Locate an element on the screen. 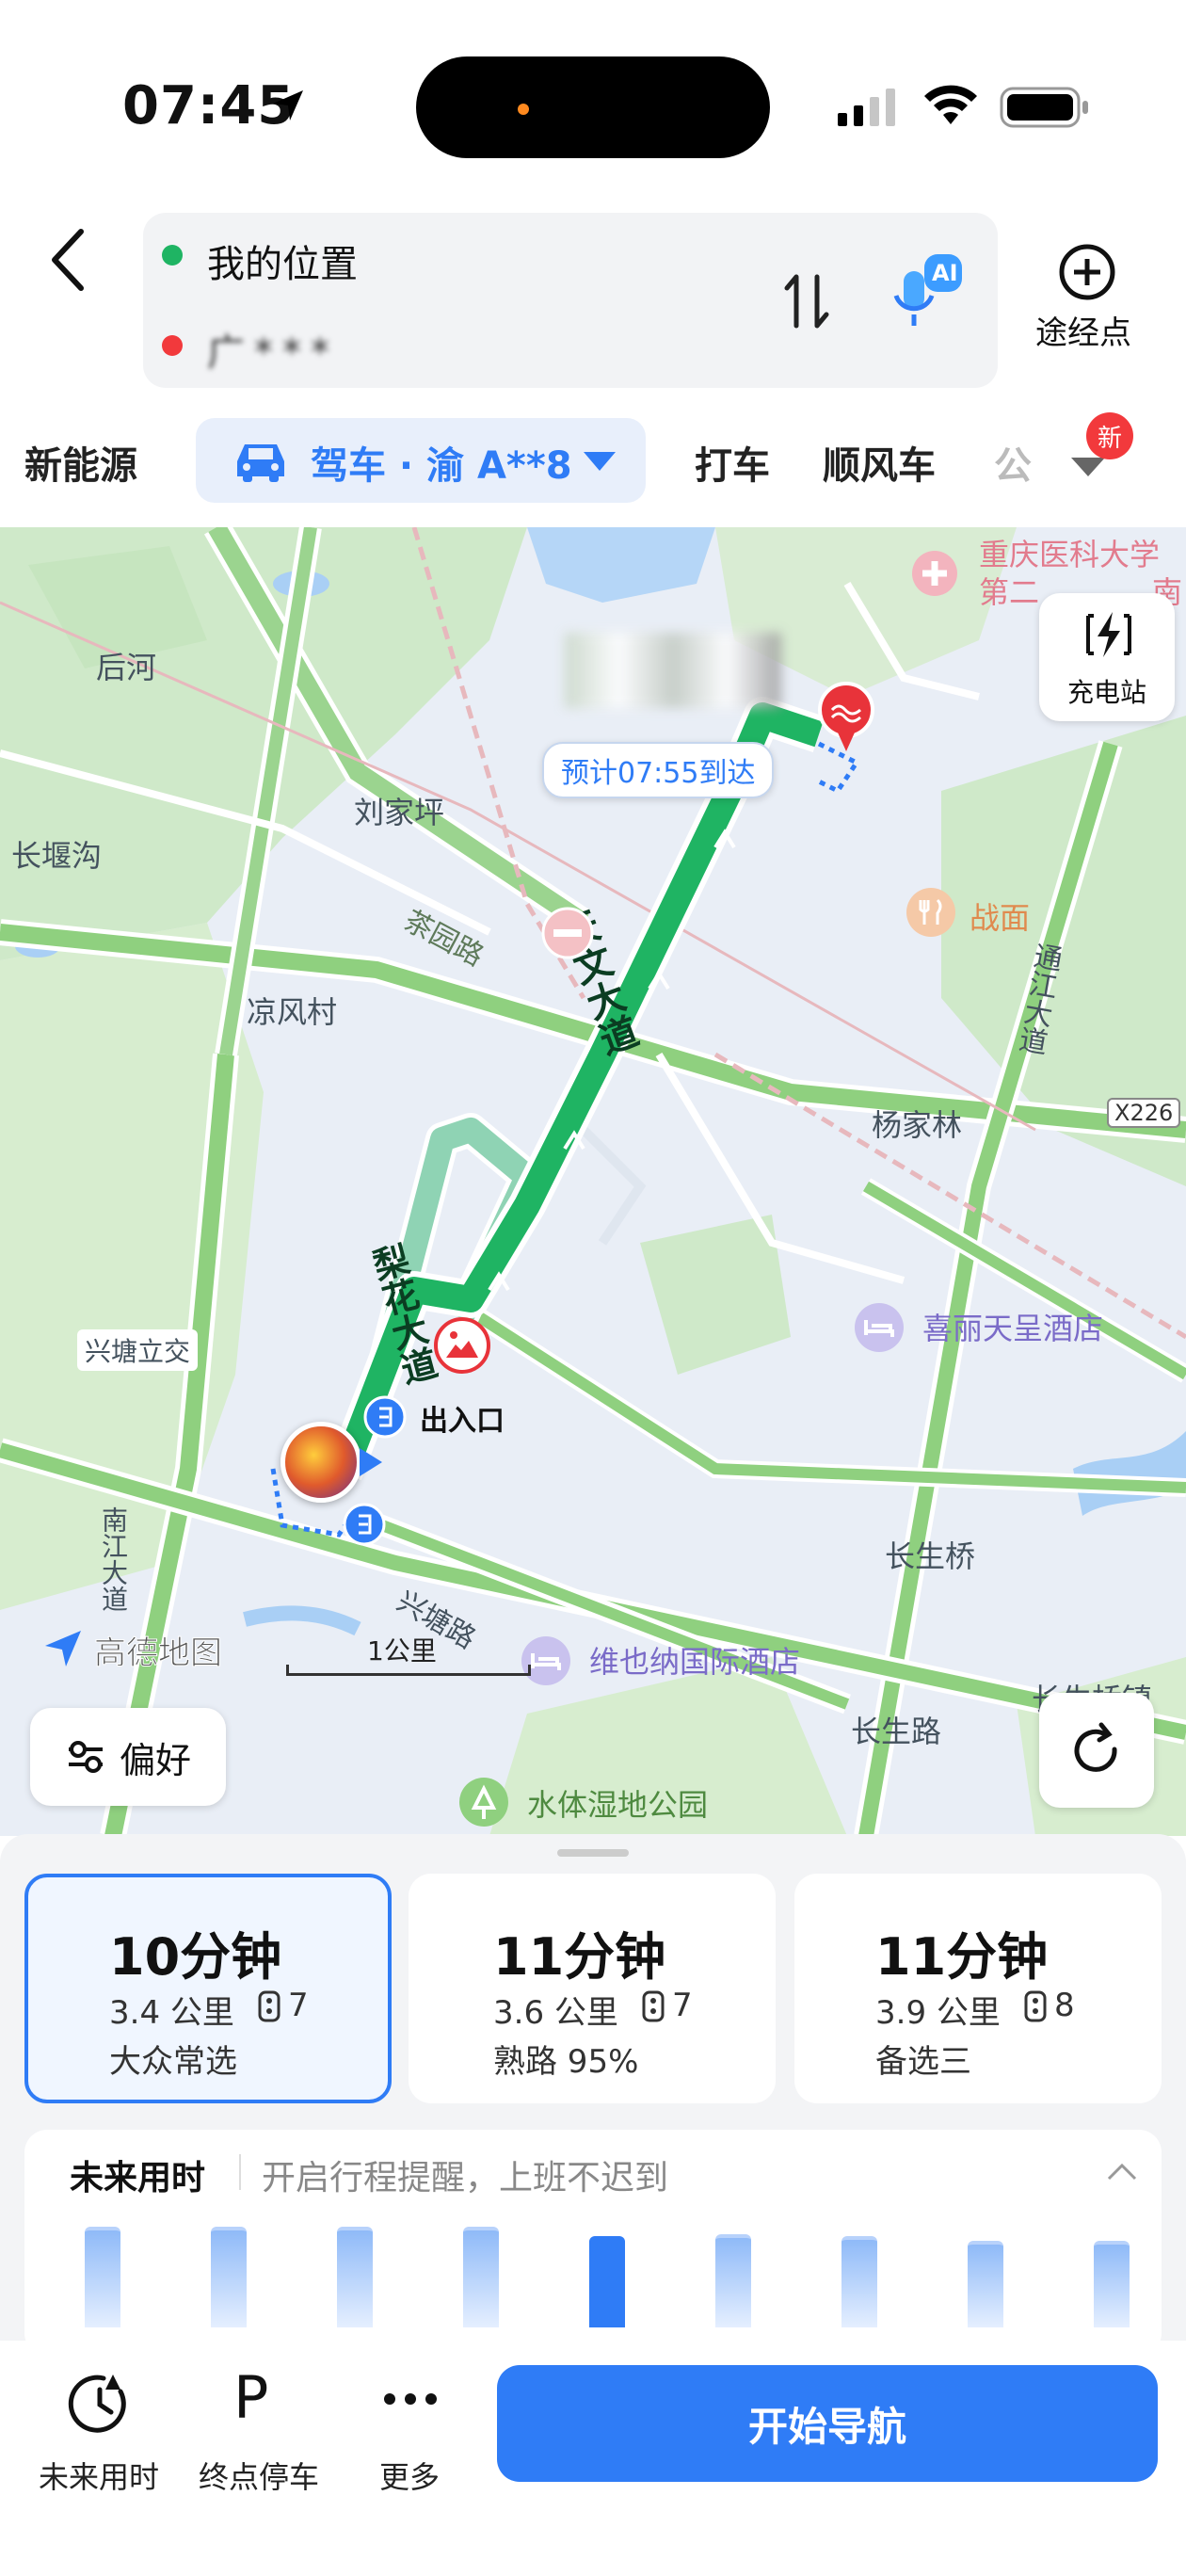 The image size is (1186, 2576). status-bar: 07:45 is located at coordinates (593, 103).